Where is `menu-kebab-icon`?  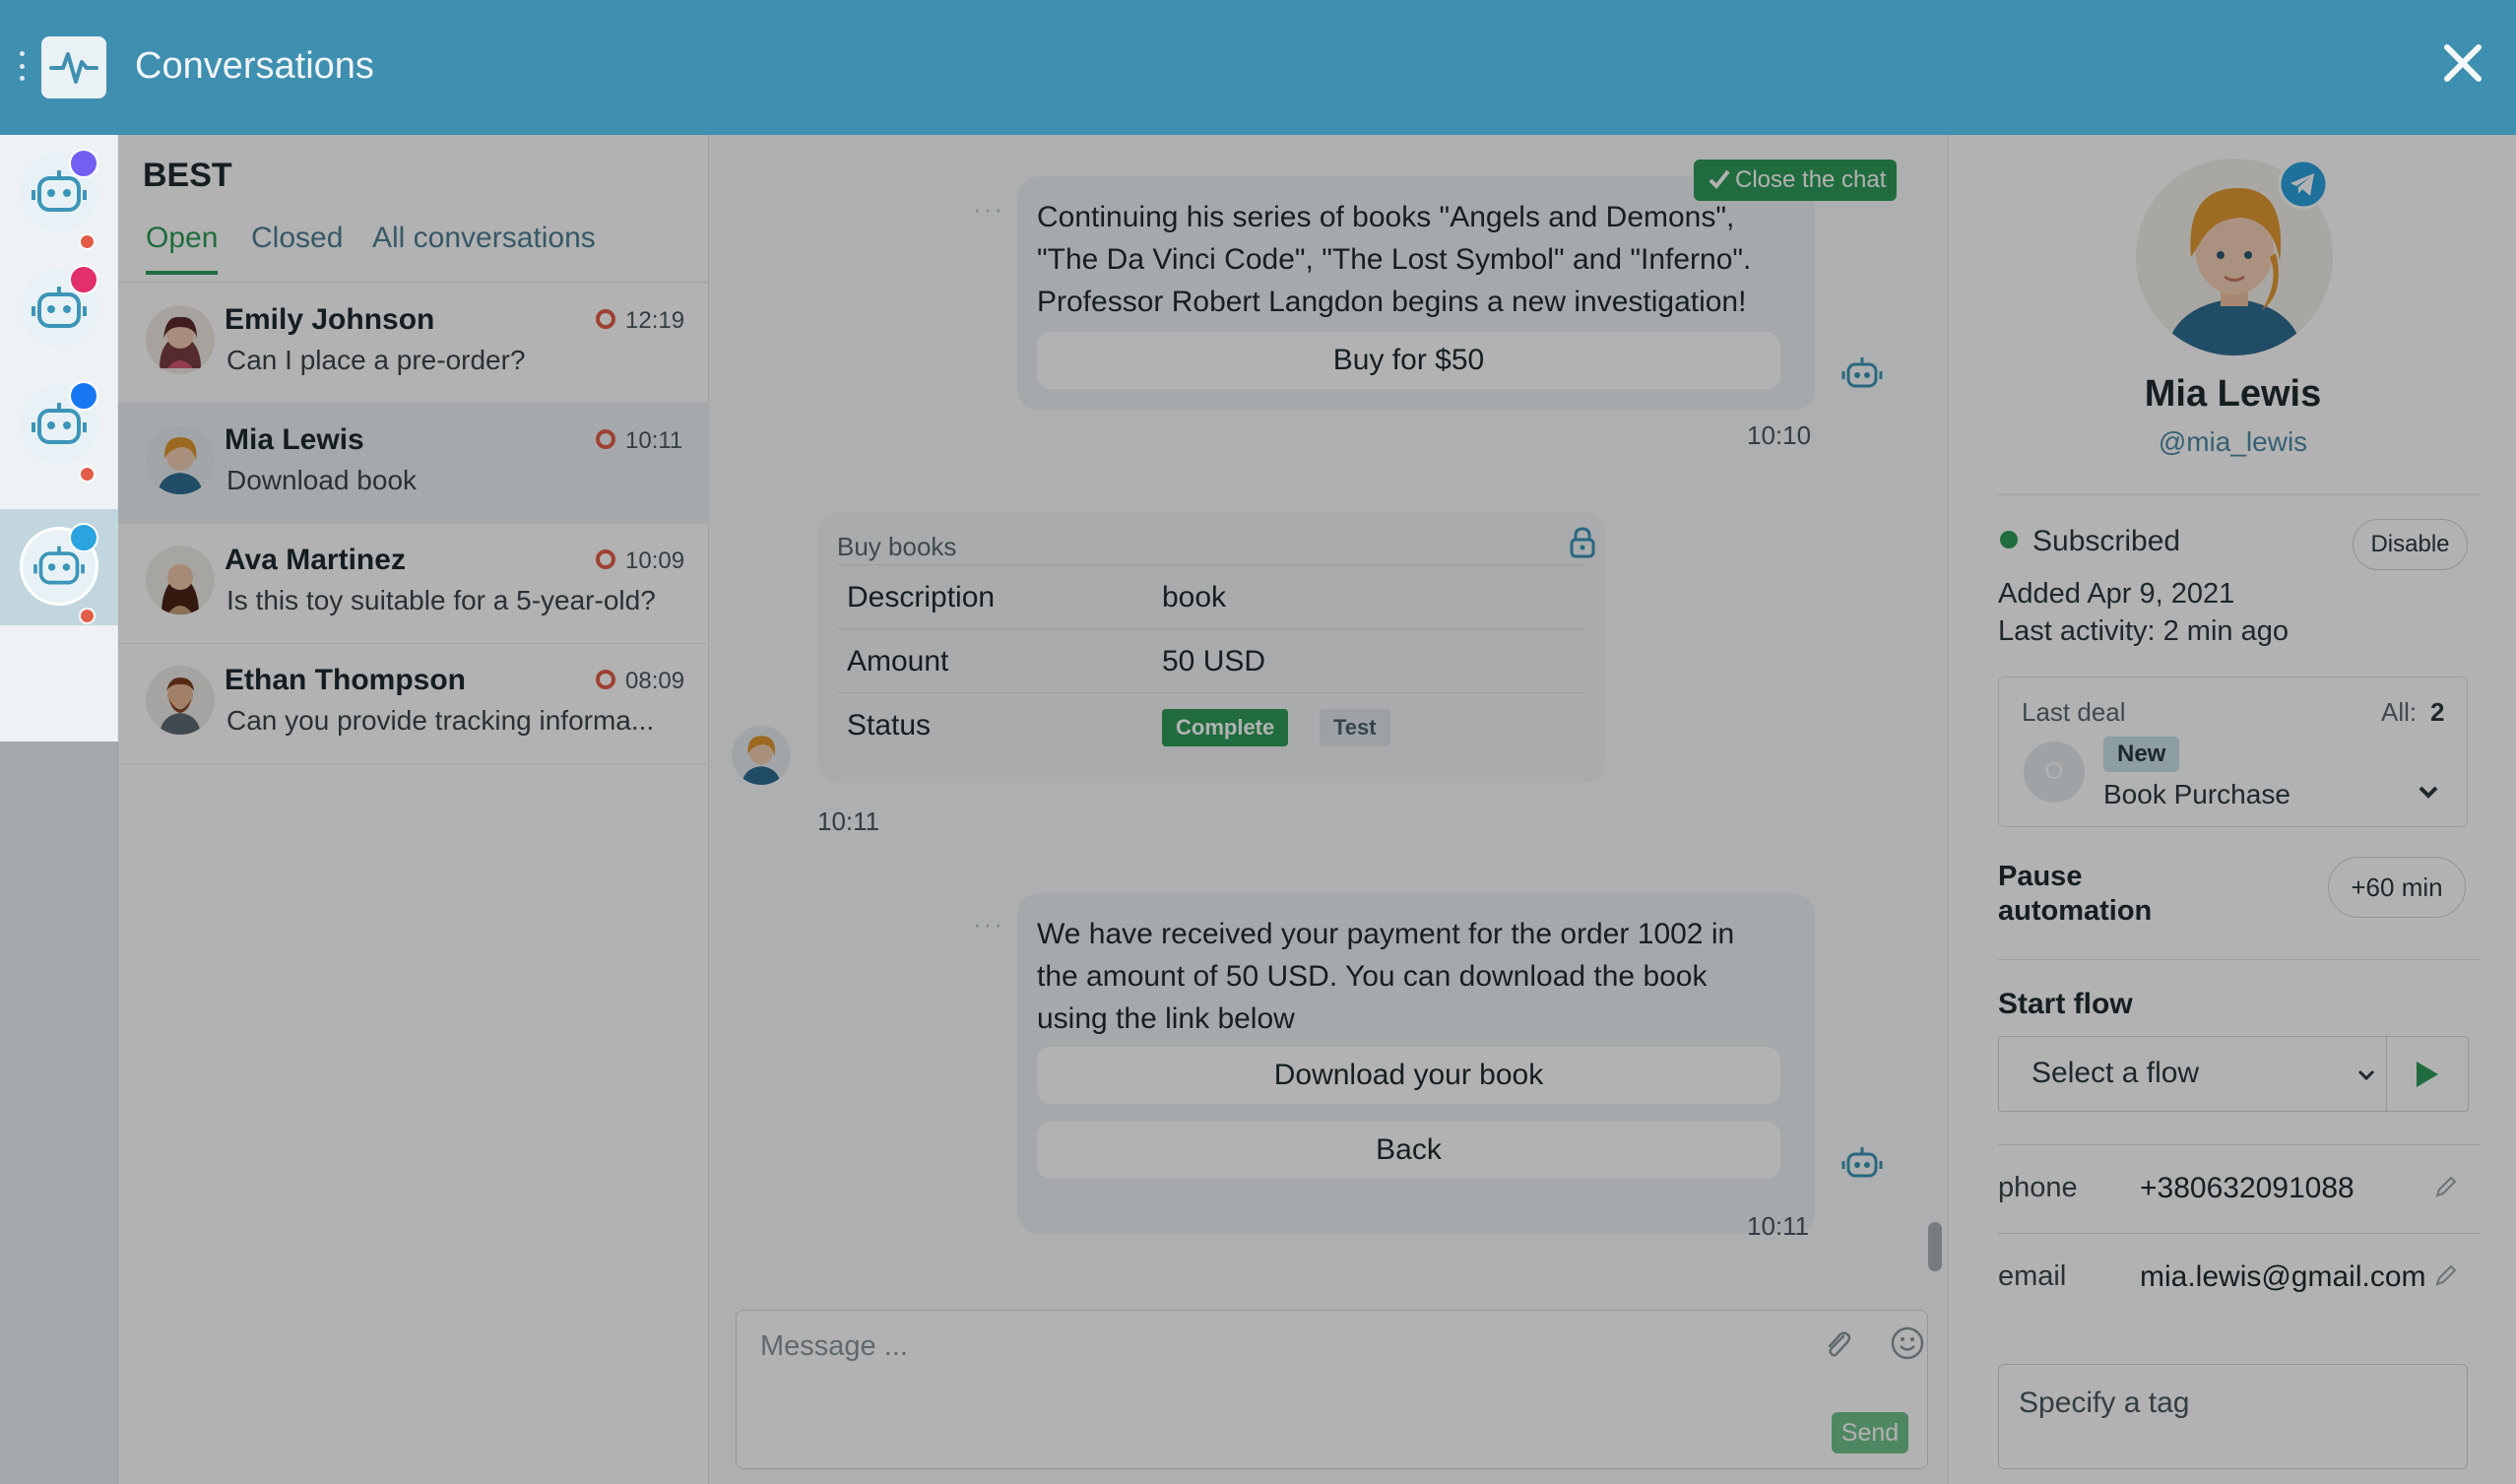 menu-kebab-icon is located at coordinates (22, 66).